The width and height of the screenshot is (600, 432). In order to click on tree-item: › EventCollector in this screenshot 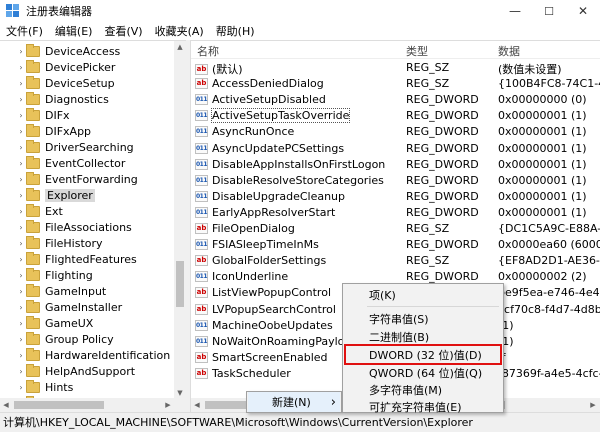, I will do `click(70, 163)`.